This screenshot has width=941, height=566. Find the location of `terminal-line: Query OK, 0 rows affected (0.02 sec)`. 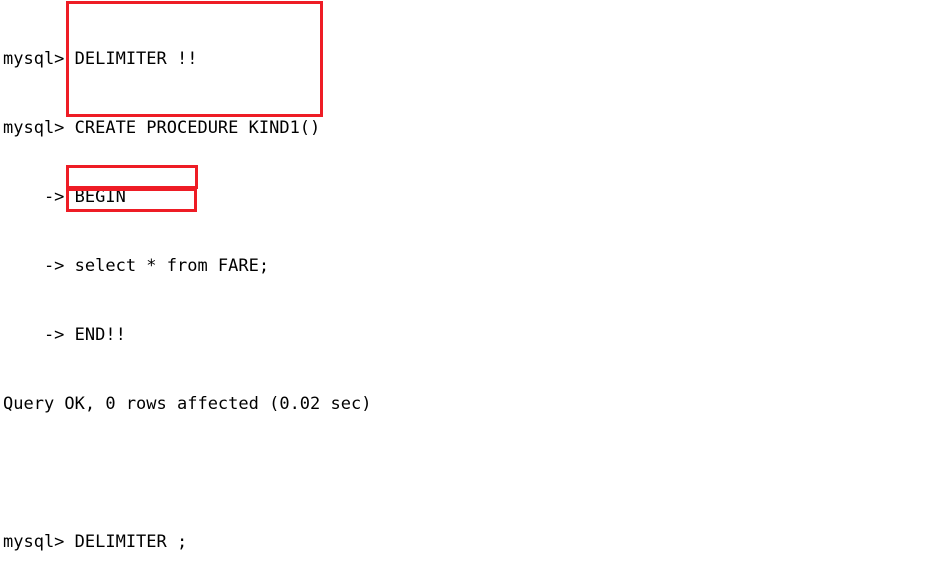

terminal-line: Query OK, 0 rows affected (0.02 sec) is located at coordinates (187, 404).